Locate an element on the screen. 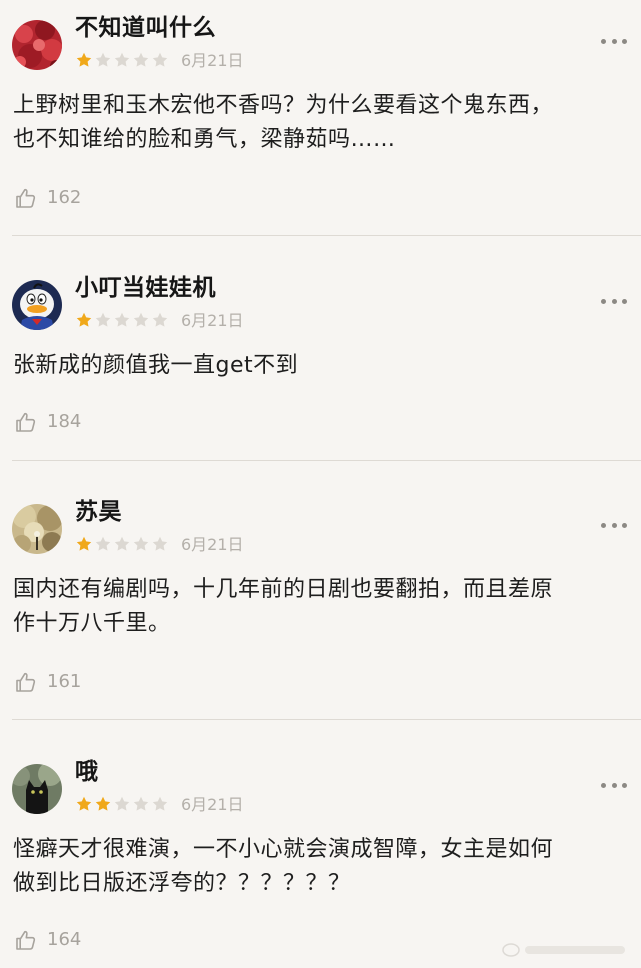  like-count: 161 is located at coordinates (64, 681).